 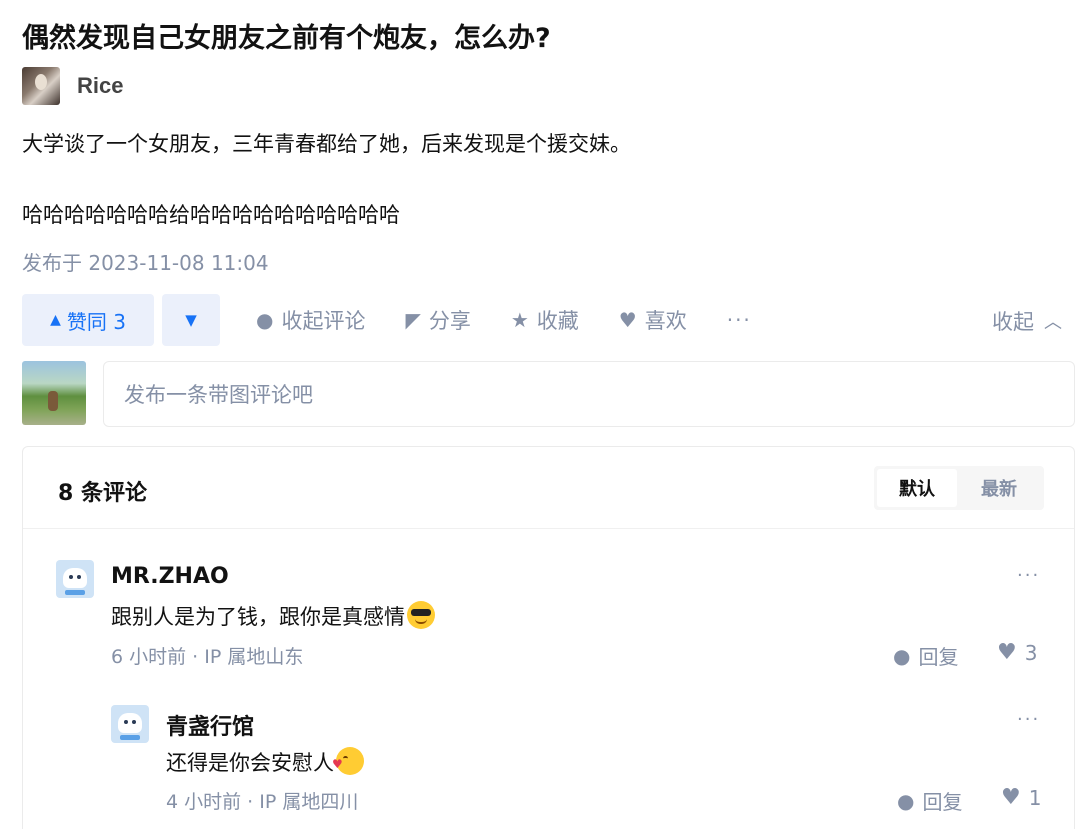 What do you see at coordinates (170, 576) in the screenshot?
I see `commenter-name: MR.ZHAO` at bounding box center [170, 576].